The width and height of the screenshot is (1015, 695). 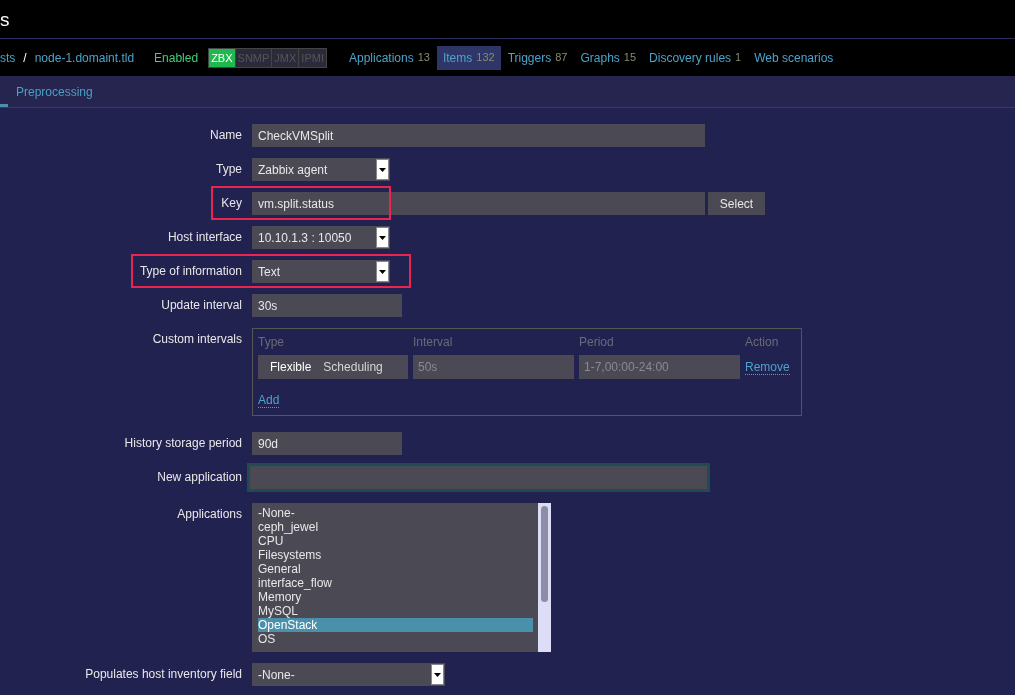 What do you see at coordinates (201, 305) in the screenshot?
I see `field-label: Update interval` at bounding box center [201, 305].